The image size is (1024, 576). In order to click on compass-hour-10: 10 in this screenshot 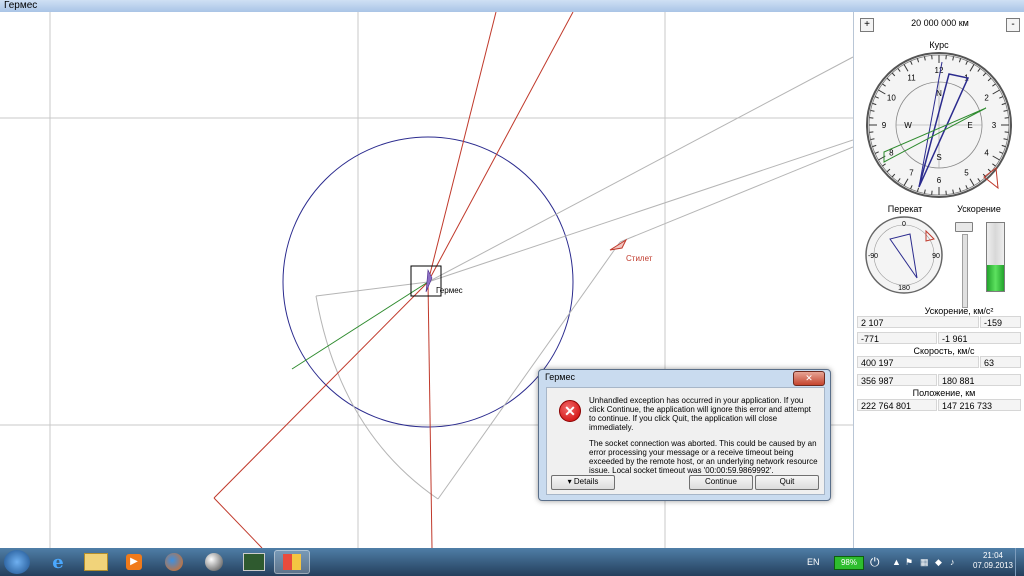, I will do `click(891, 98)`.